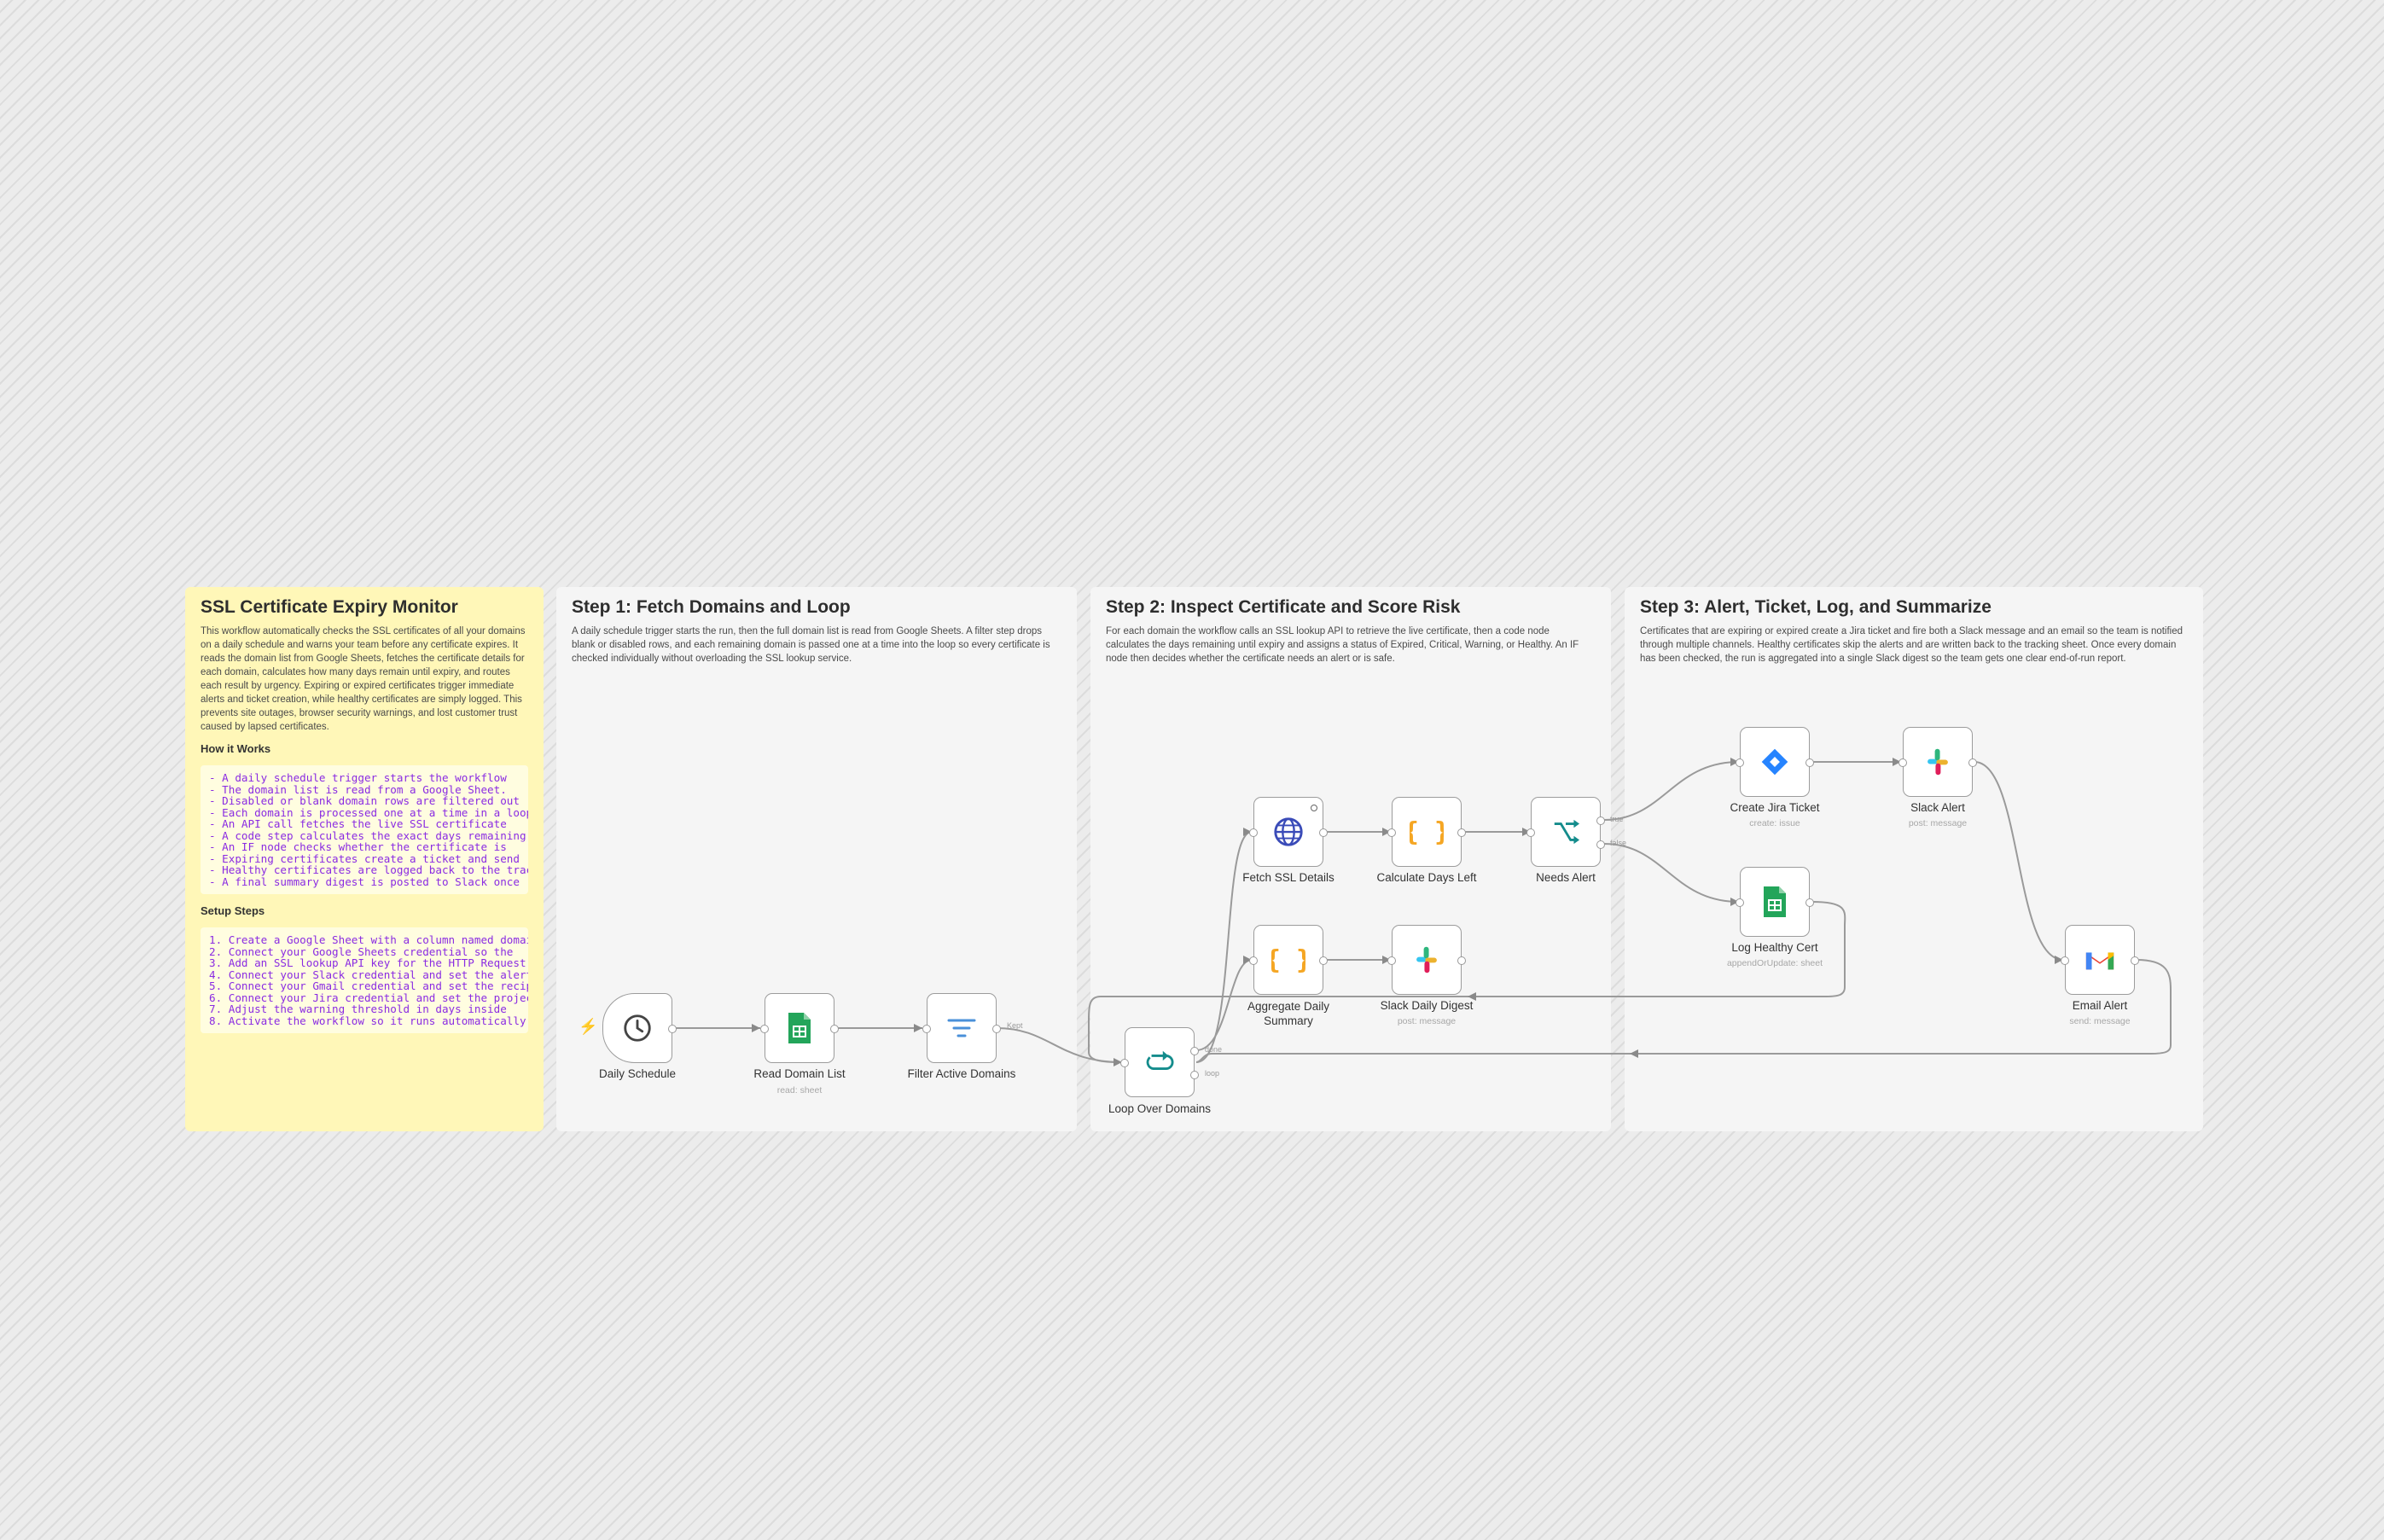 Image resolution: width=2384 pixels, height=1540 pixels. Describe the element at coordinates (1427, 960) in the screenshot. I see `slack-daily-digest-node` at that location.